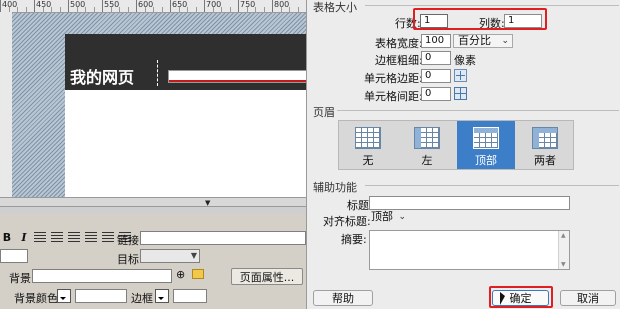 This screenshot has height=309, width=620. Describe the element at coordinates (10, 4) in the screenshot. I see `ruler-label: 400` at that location.